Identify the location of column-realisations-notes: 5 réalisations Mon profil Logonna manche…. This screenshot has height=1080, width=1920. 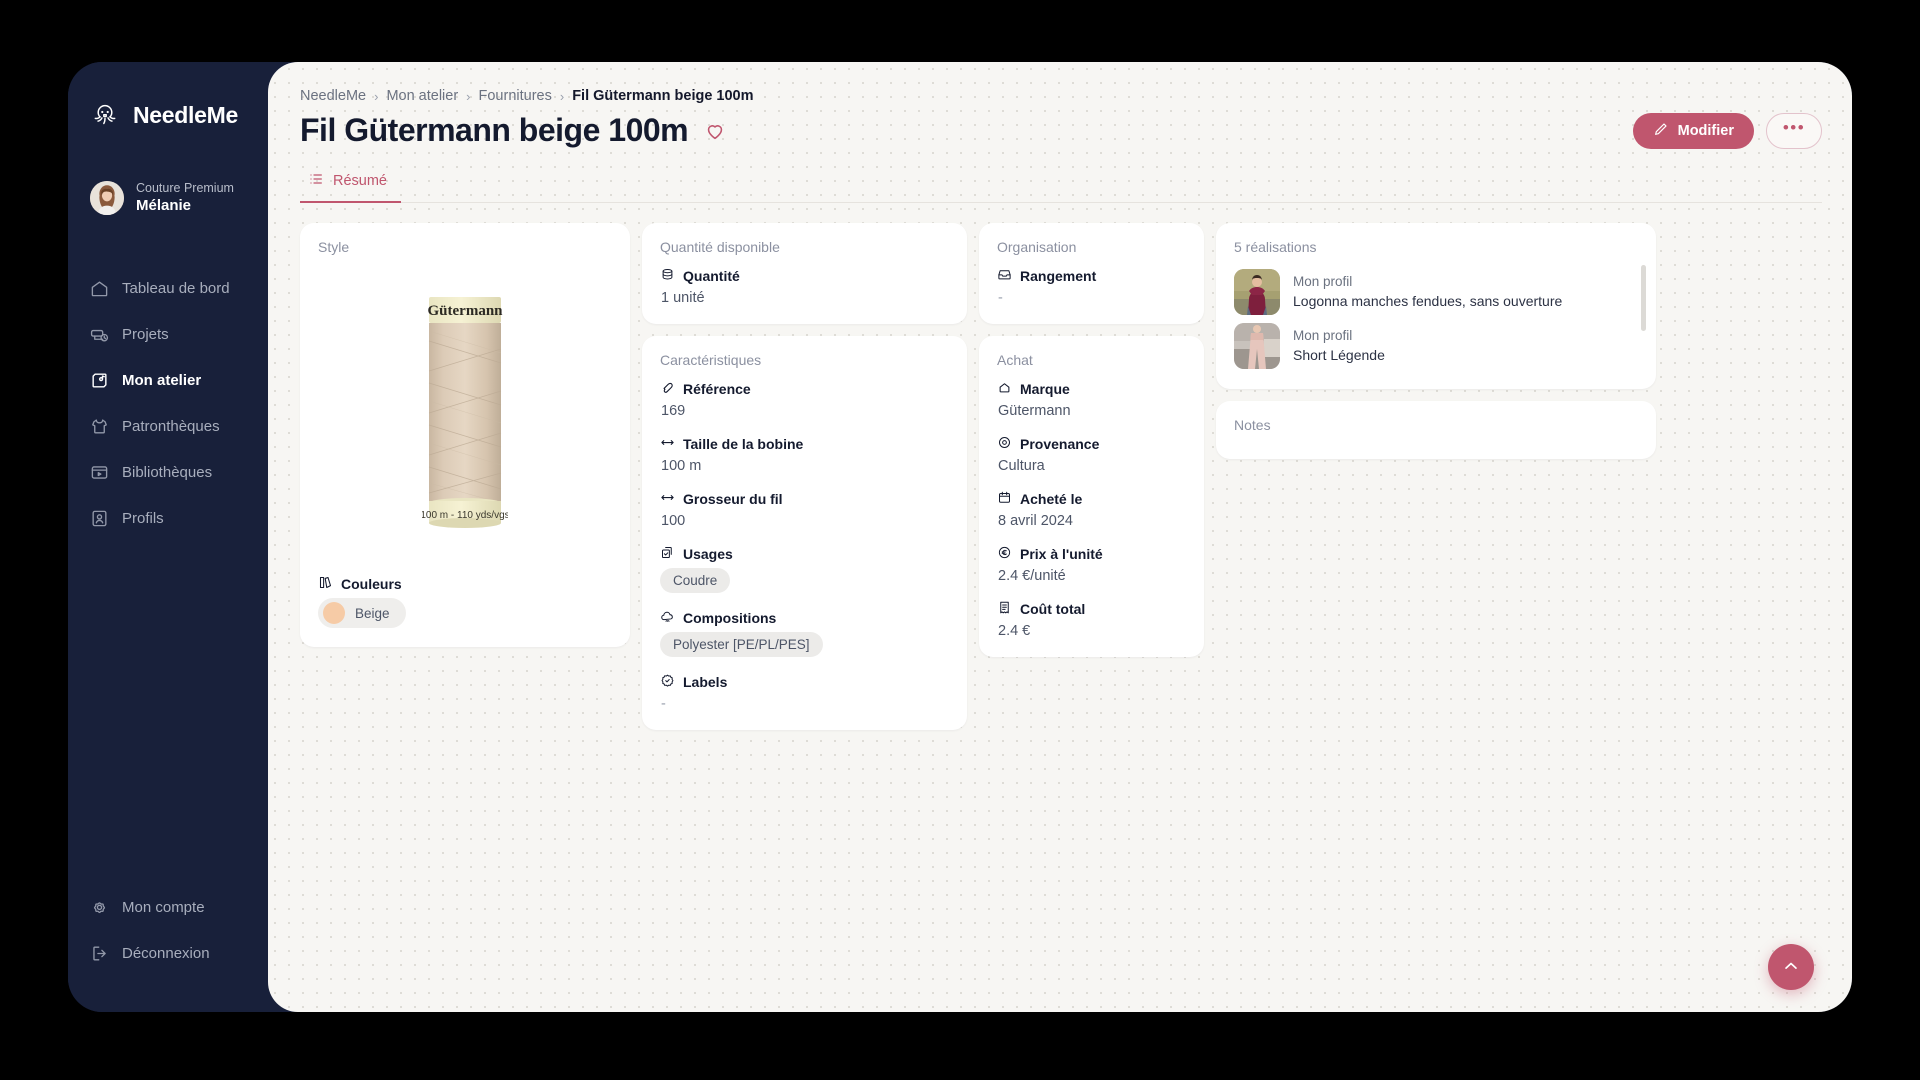
(1436, 341).